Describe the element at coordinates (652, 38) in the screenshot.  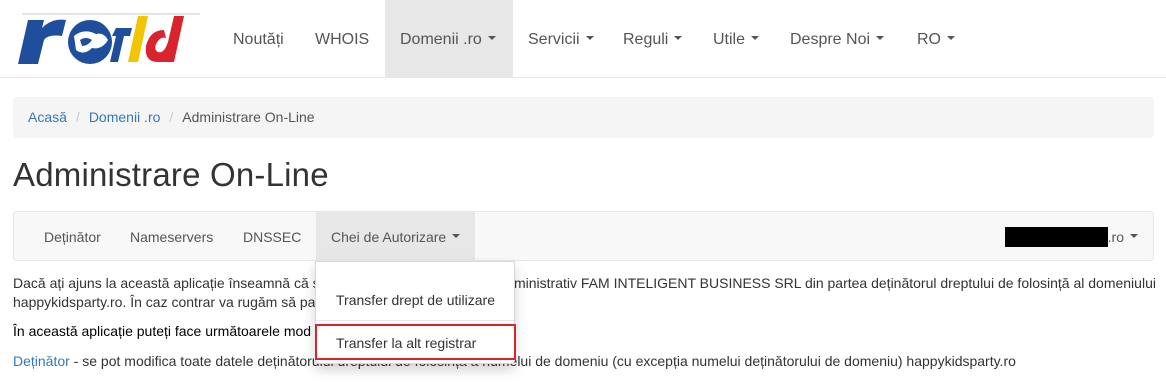
I see `nav-item-reguli: Reguli` at that location.